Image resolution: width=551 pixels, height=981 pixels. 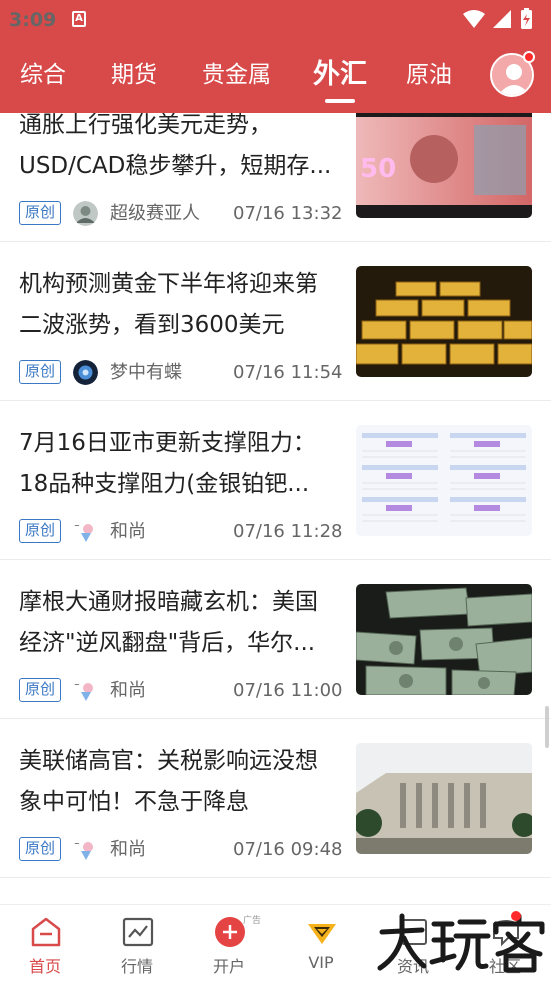 What do you see at coordinates (184, 532) in the screenshot?
I see `article-meta: 原创 ~ 和尚 07/16 11:28` at bounding box center [184, 532].